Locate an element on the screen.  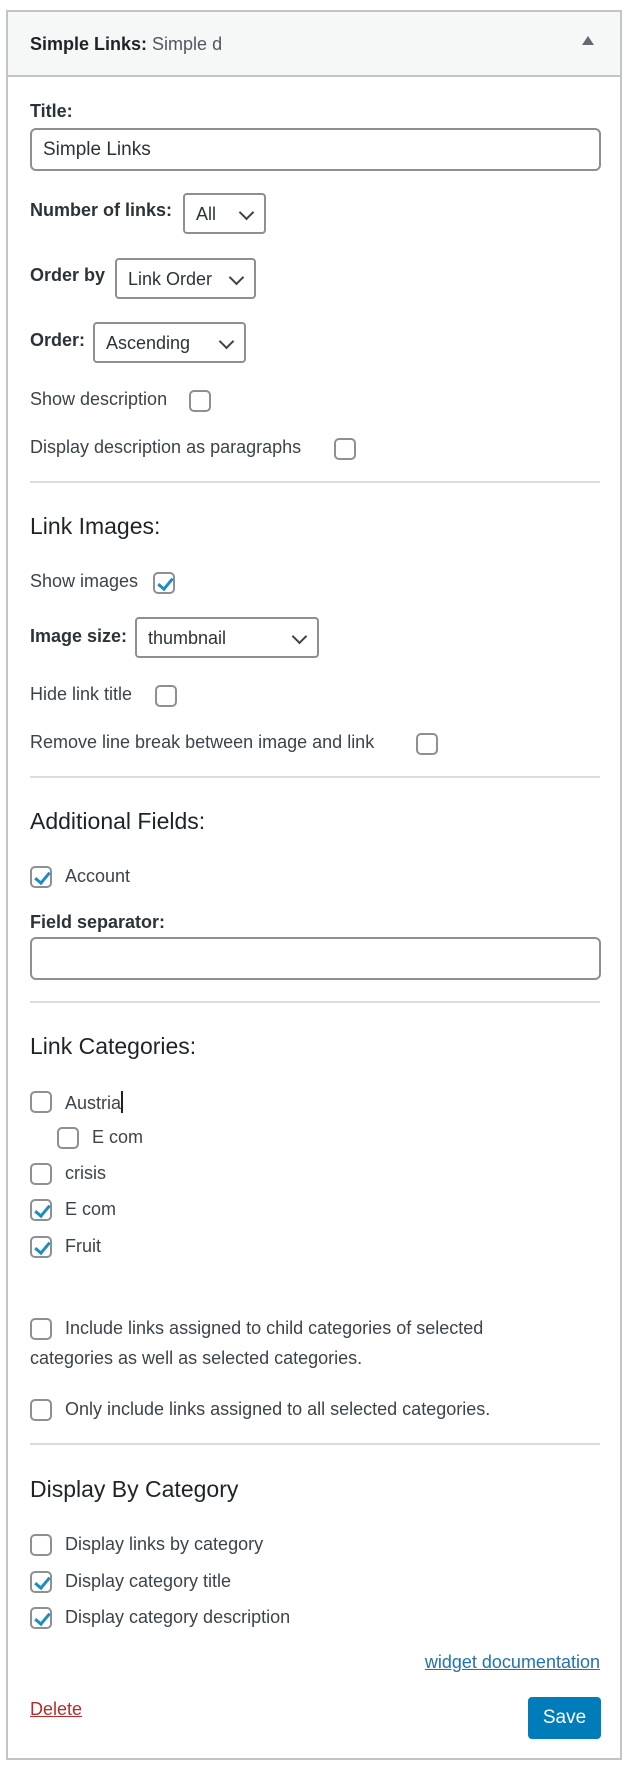
order-select: Ascending is located at coordinates (169, 342).